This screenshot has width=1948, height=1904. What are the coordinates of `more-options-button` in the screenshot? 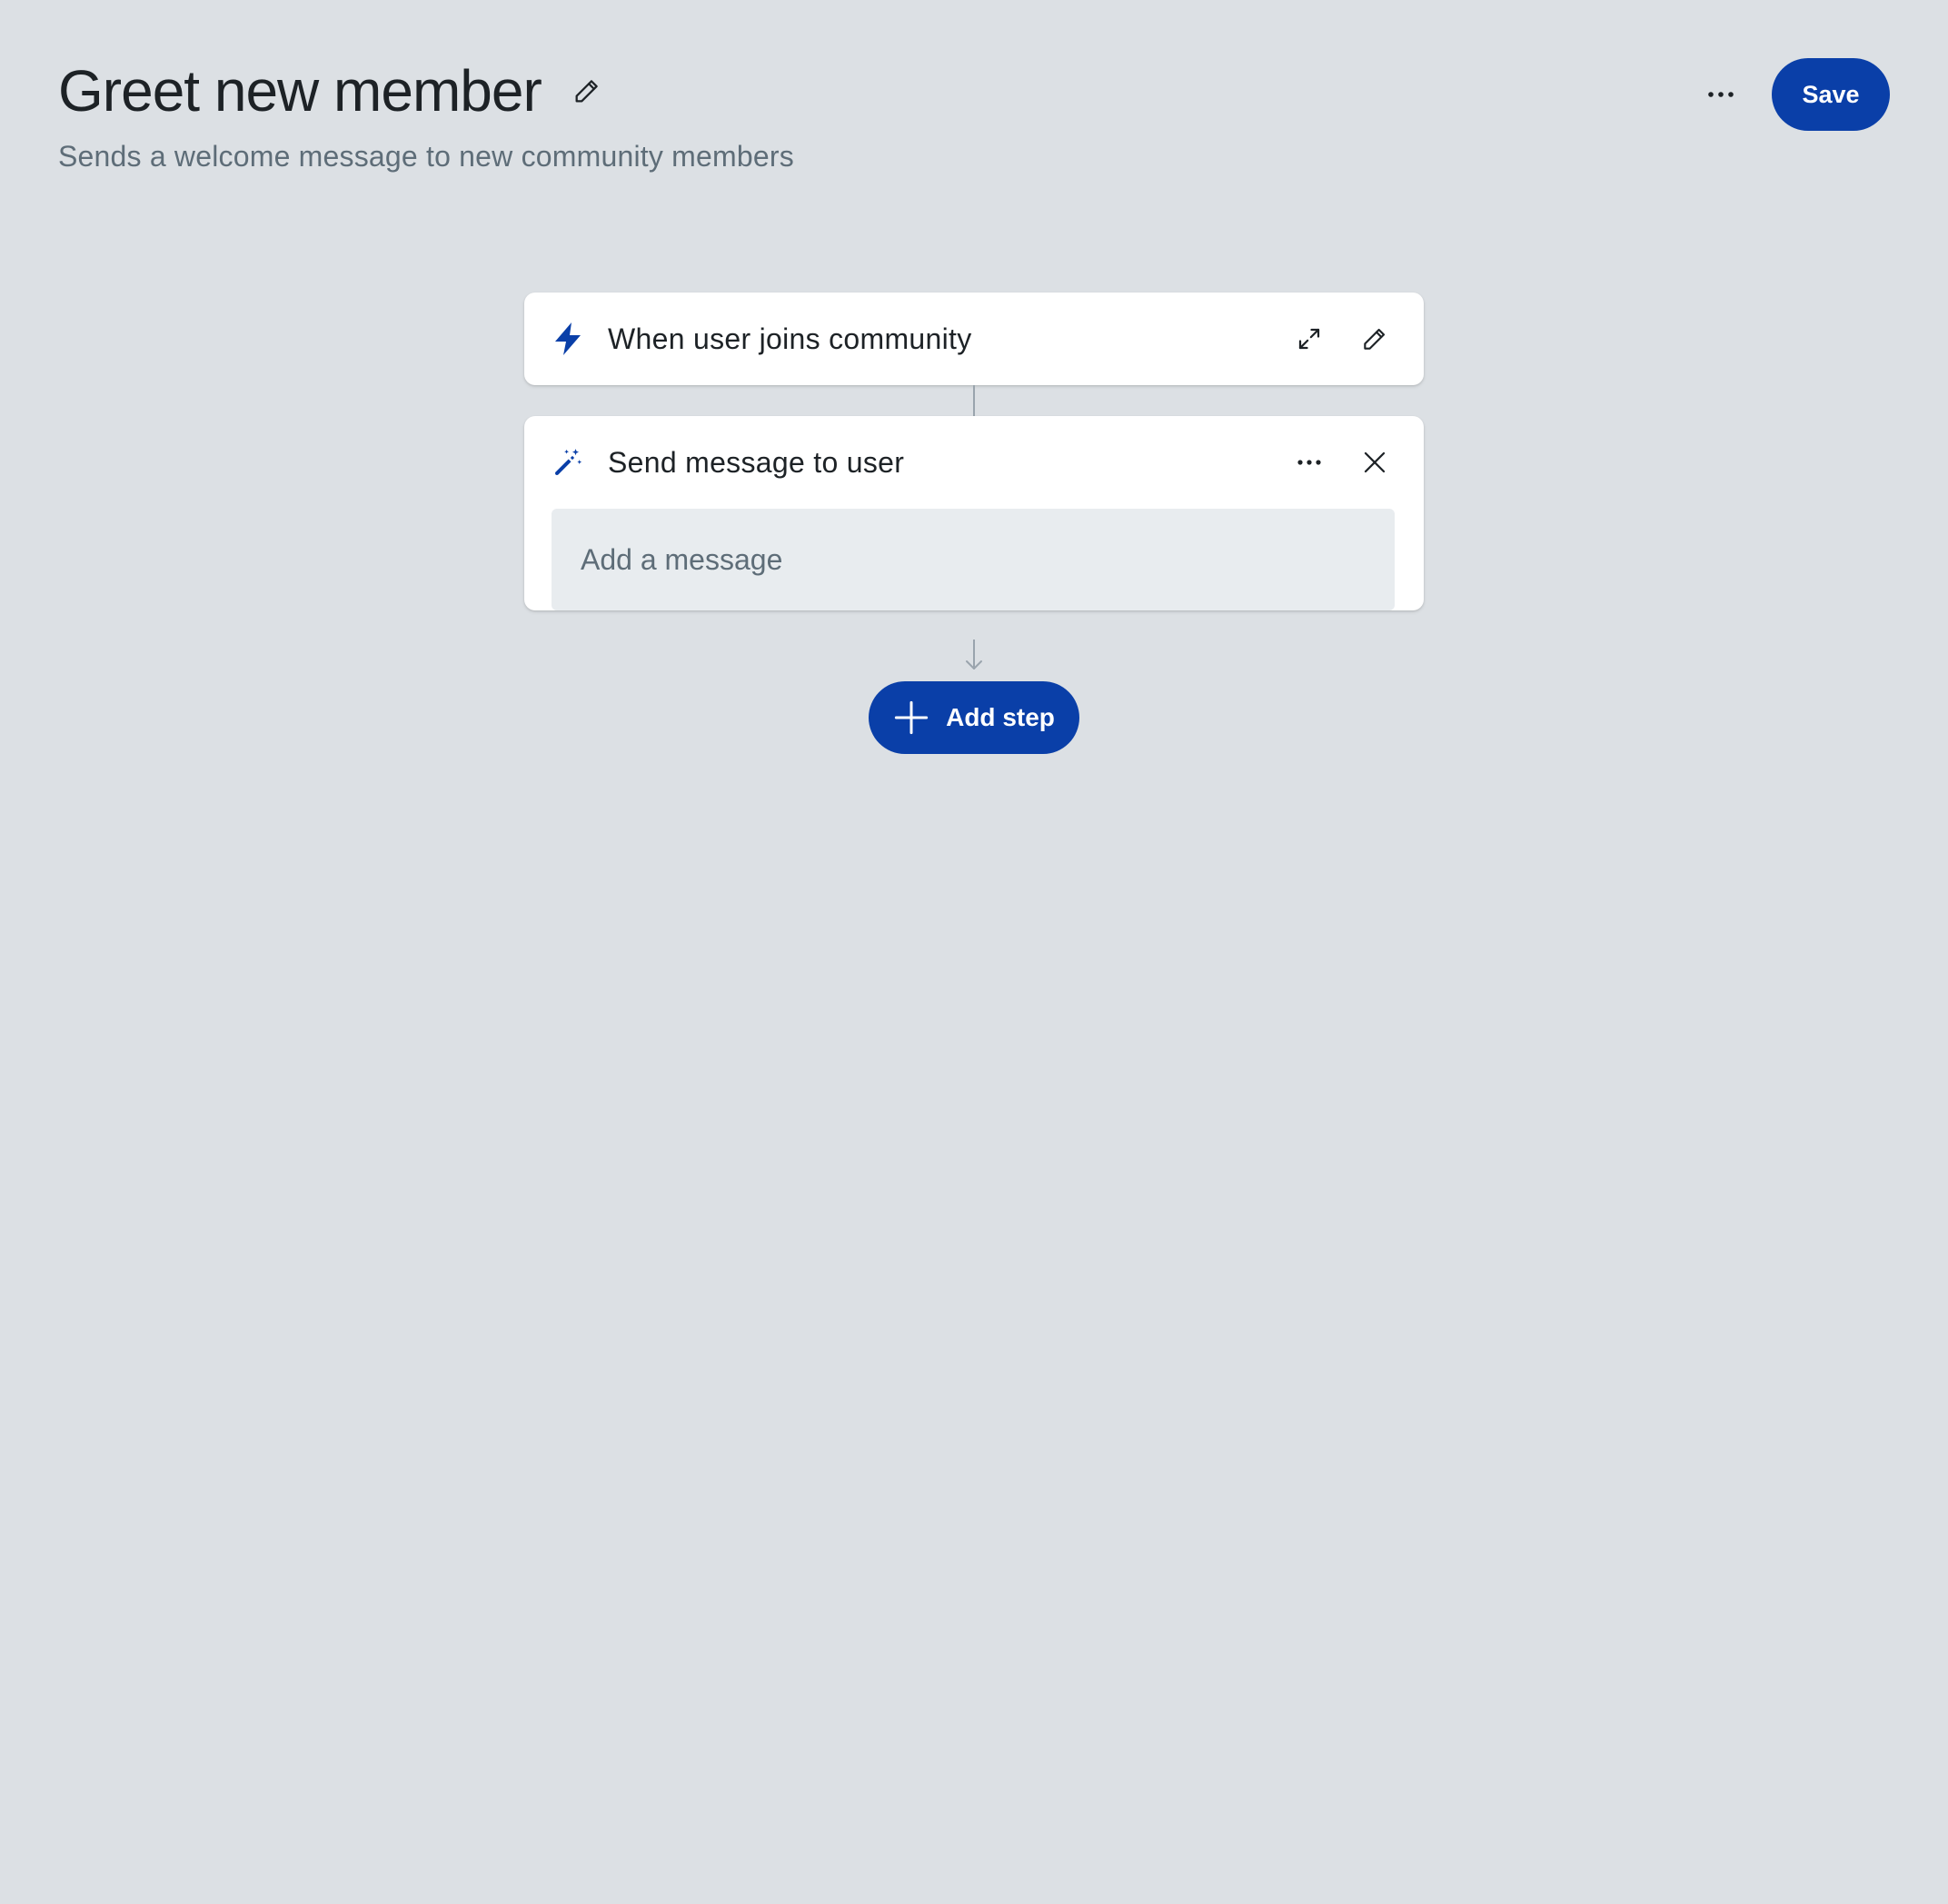 It's located at (1721, 94).